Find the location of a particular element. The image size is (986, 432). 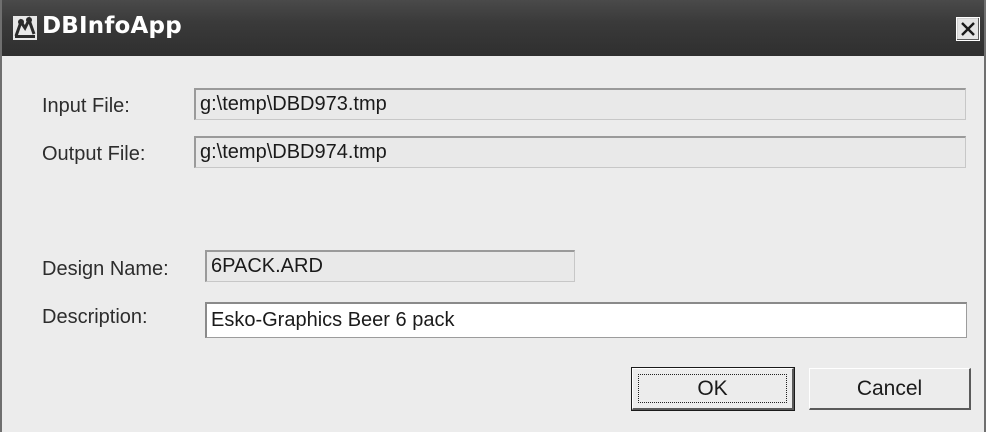

input-file-field: g:\temp\DBD973.tmp is located at coordinates (580, 104).